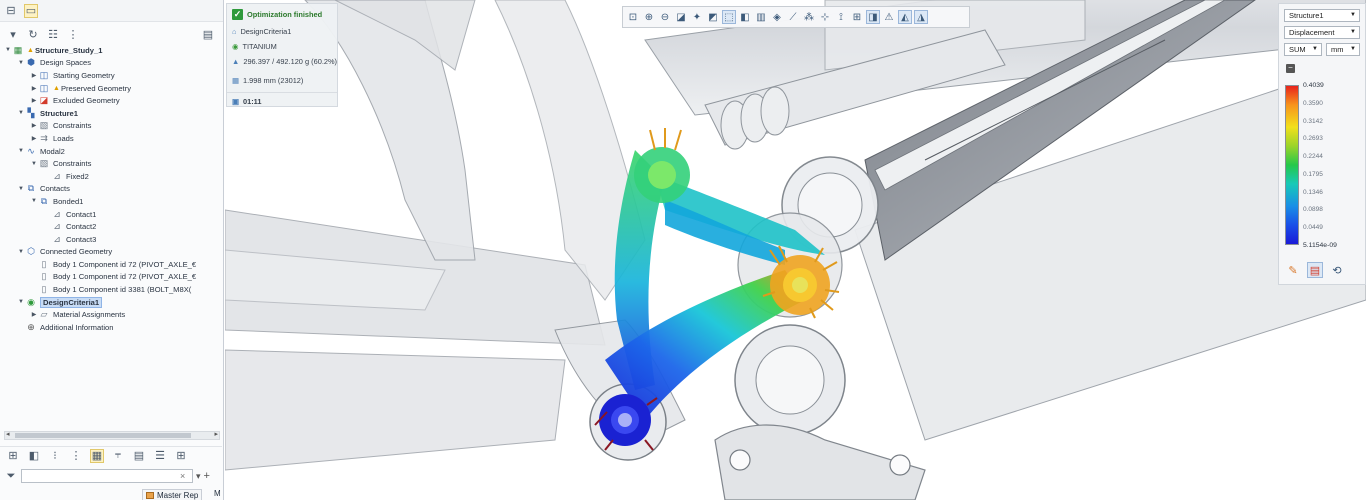 This screenshot has width=1366, height=500. Describe the element at coordinates (111, 63) in the screenshot. I see `tree-item: ▼ ⬢ Design Spaces` at that location.